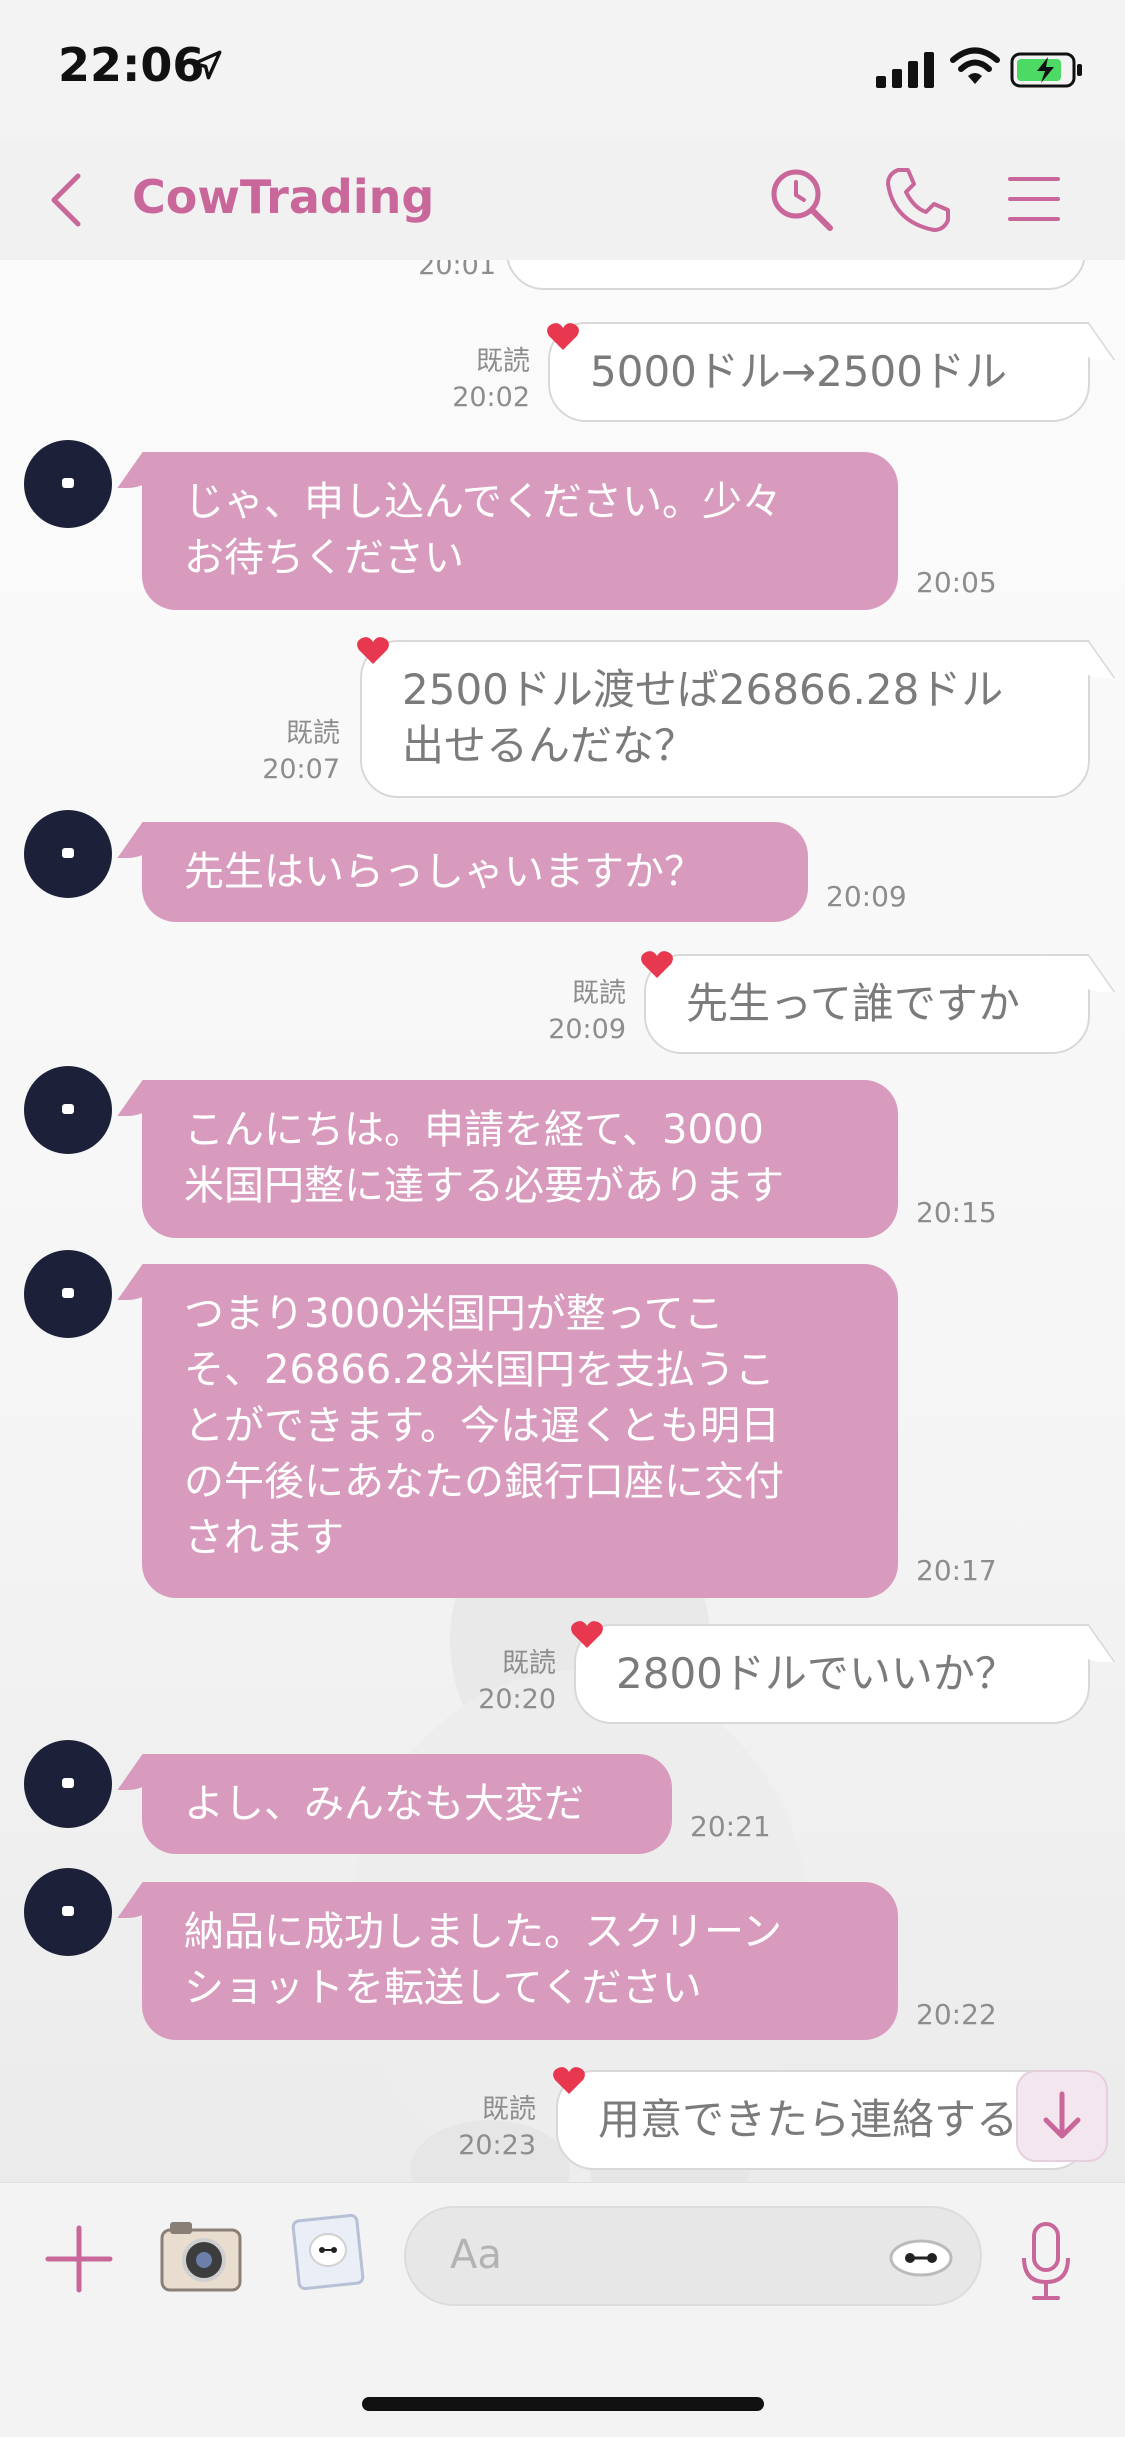  What do you see at coordinates (479, 1370) in the screenshot?
I see `message-text-line: そ、26866.28米国円を支払うこ` at bounding box center [479, 1370].